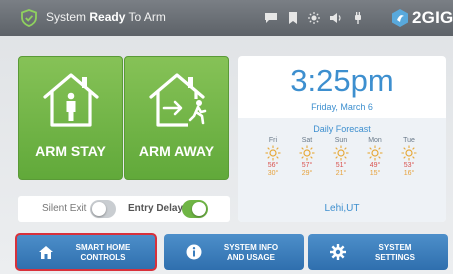  What do you see at coordinates (273, 165) in the screenshot?
I see `high-temp: 56°` at bounding box center [273, 165].